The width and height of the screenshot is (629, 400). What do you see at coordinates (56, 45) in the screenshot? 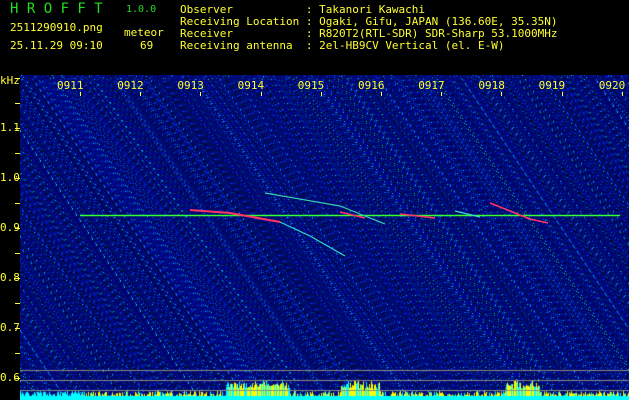
I see `datetime: 25.11.29 09:10` at bounding box center [56, 45].